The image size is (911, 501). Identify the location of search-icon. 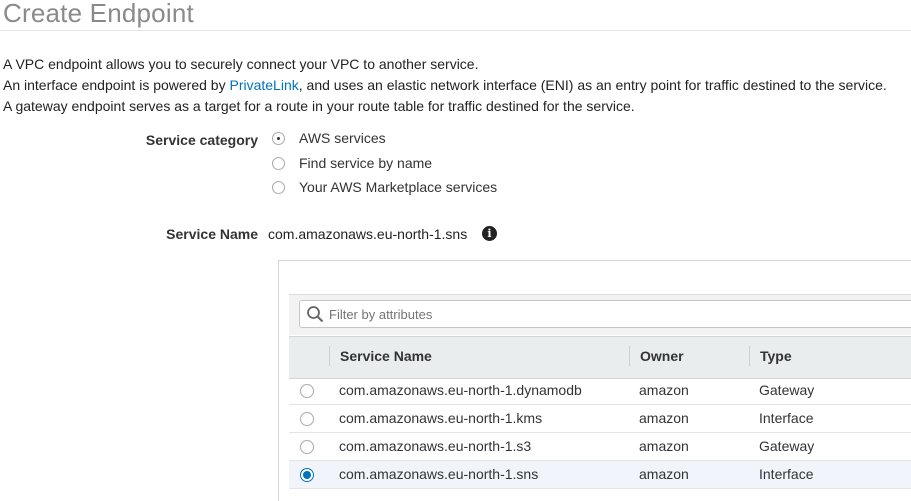
(315, 314).